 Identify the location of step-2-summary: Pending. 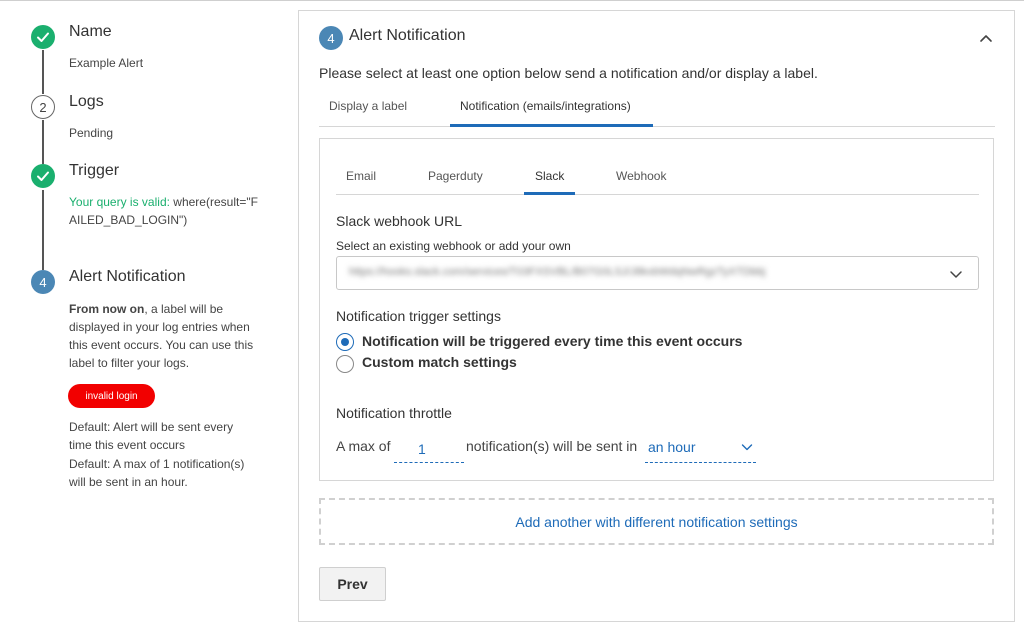
(91, 133).